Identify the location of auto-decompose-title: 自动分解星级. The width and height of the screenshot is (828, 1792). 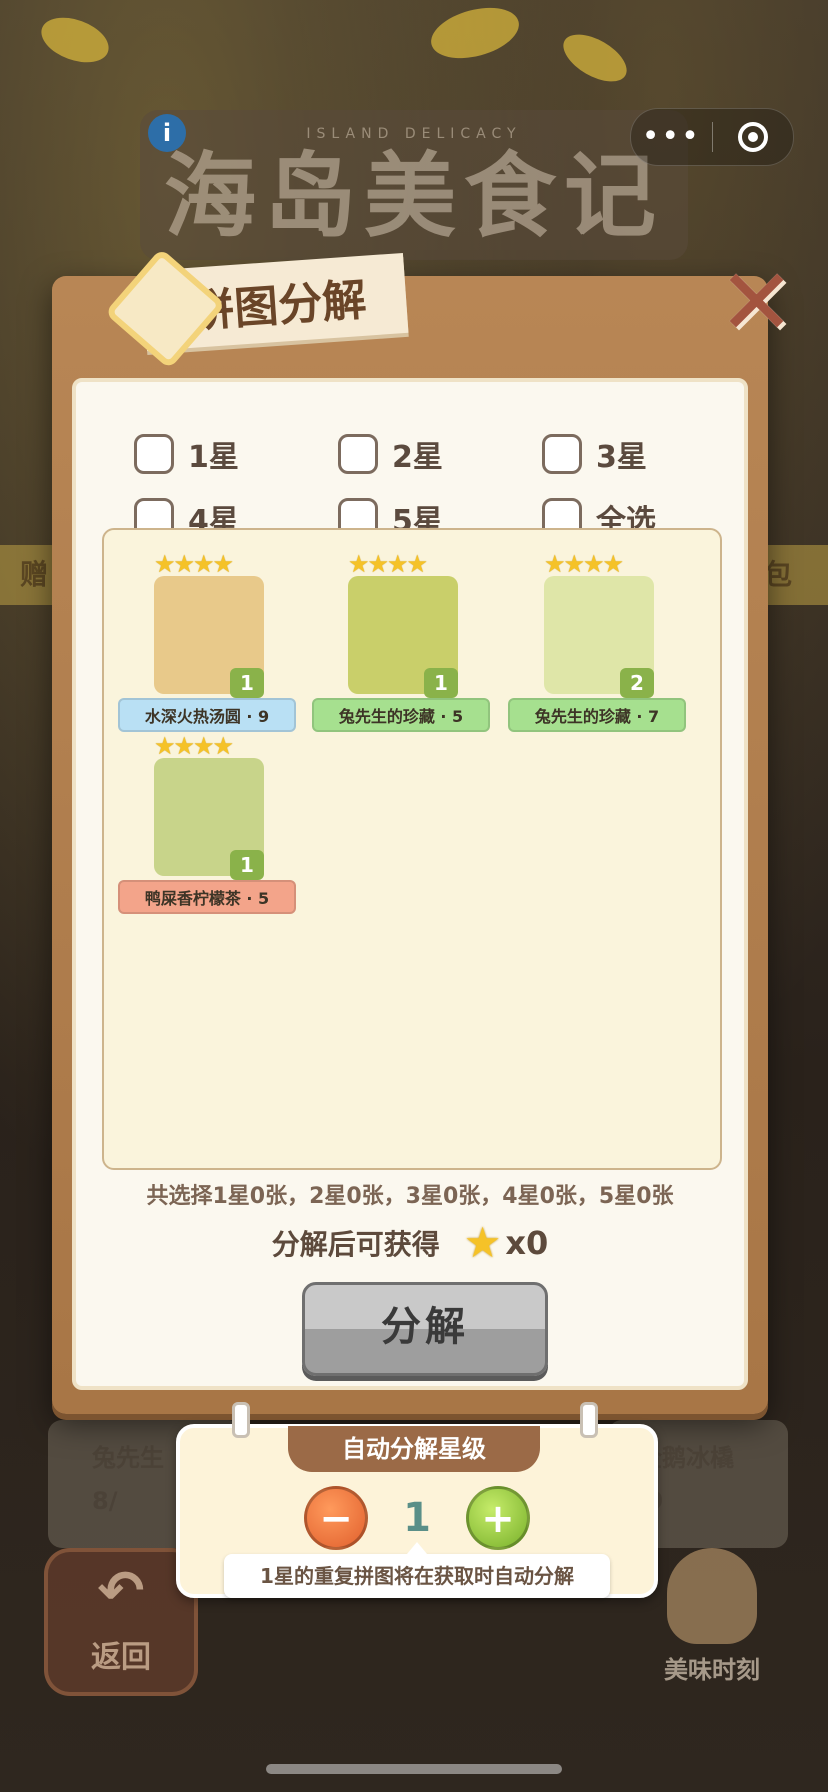
(414, 1449).